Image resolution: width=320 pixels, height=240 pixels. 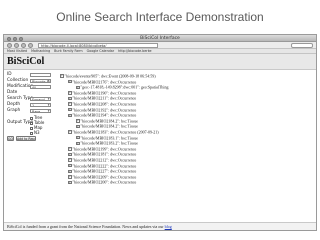 What do you see at coordinates (16, 45) in the screenshot?
I see `forward-icon` at bounding box center [16, 45].